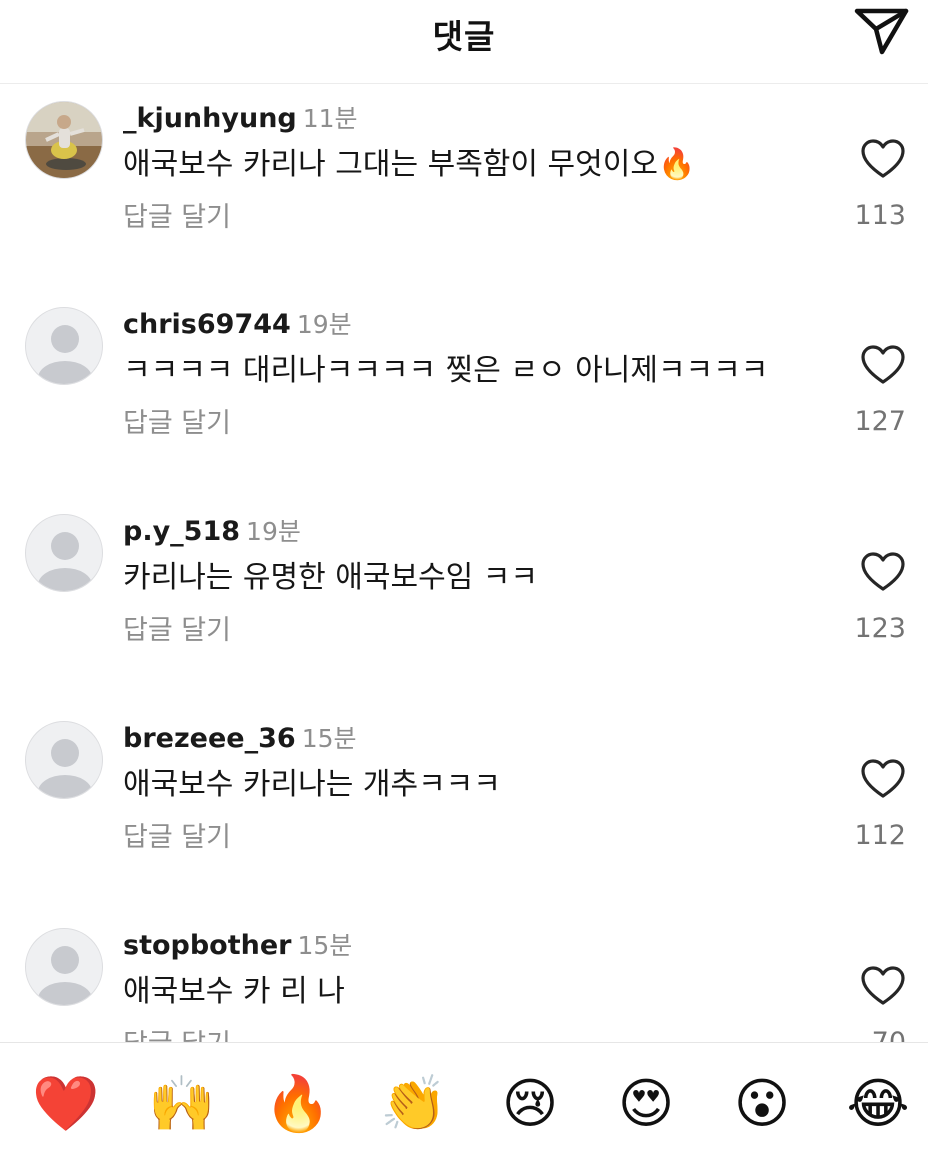 The width and height of the screenshot is (928, 1172). What do you see at coordinates (66, 1104) in the screenshot?
I see `emoji-red-heart-button: ❤️` at bounding box center [66, 1104].